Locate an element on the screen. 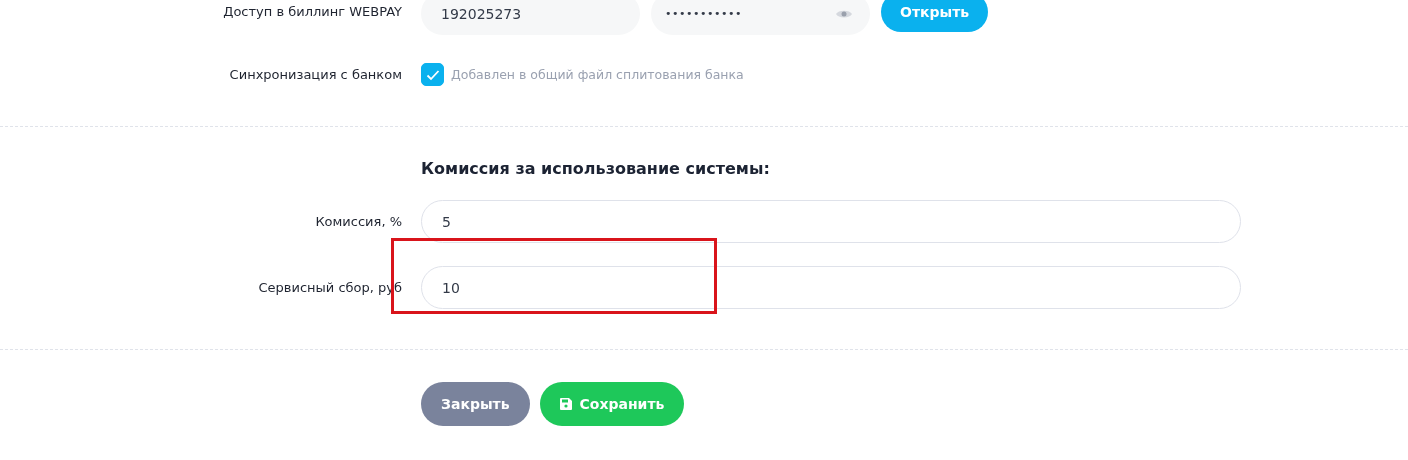 This screenshot has height=460, width=1408. checkmark-icon is located at coordinates (432, 74).